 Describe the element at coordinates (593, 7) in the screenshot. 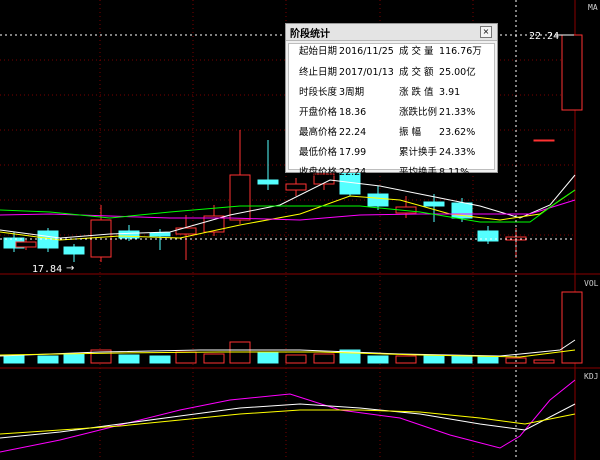

I see `ma-label: MA` at that location.